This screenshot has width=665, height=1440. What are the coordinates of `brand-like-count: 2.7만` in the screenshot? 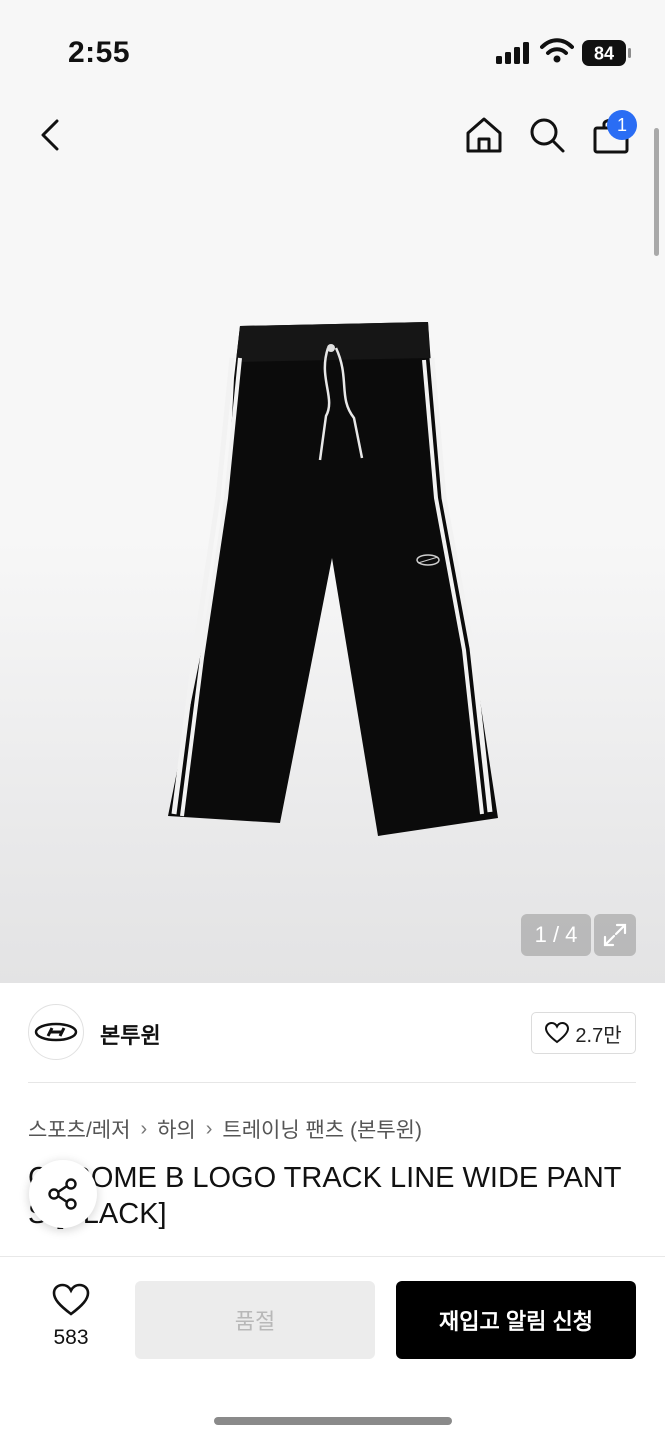 It's located at (598, 1035).